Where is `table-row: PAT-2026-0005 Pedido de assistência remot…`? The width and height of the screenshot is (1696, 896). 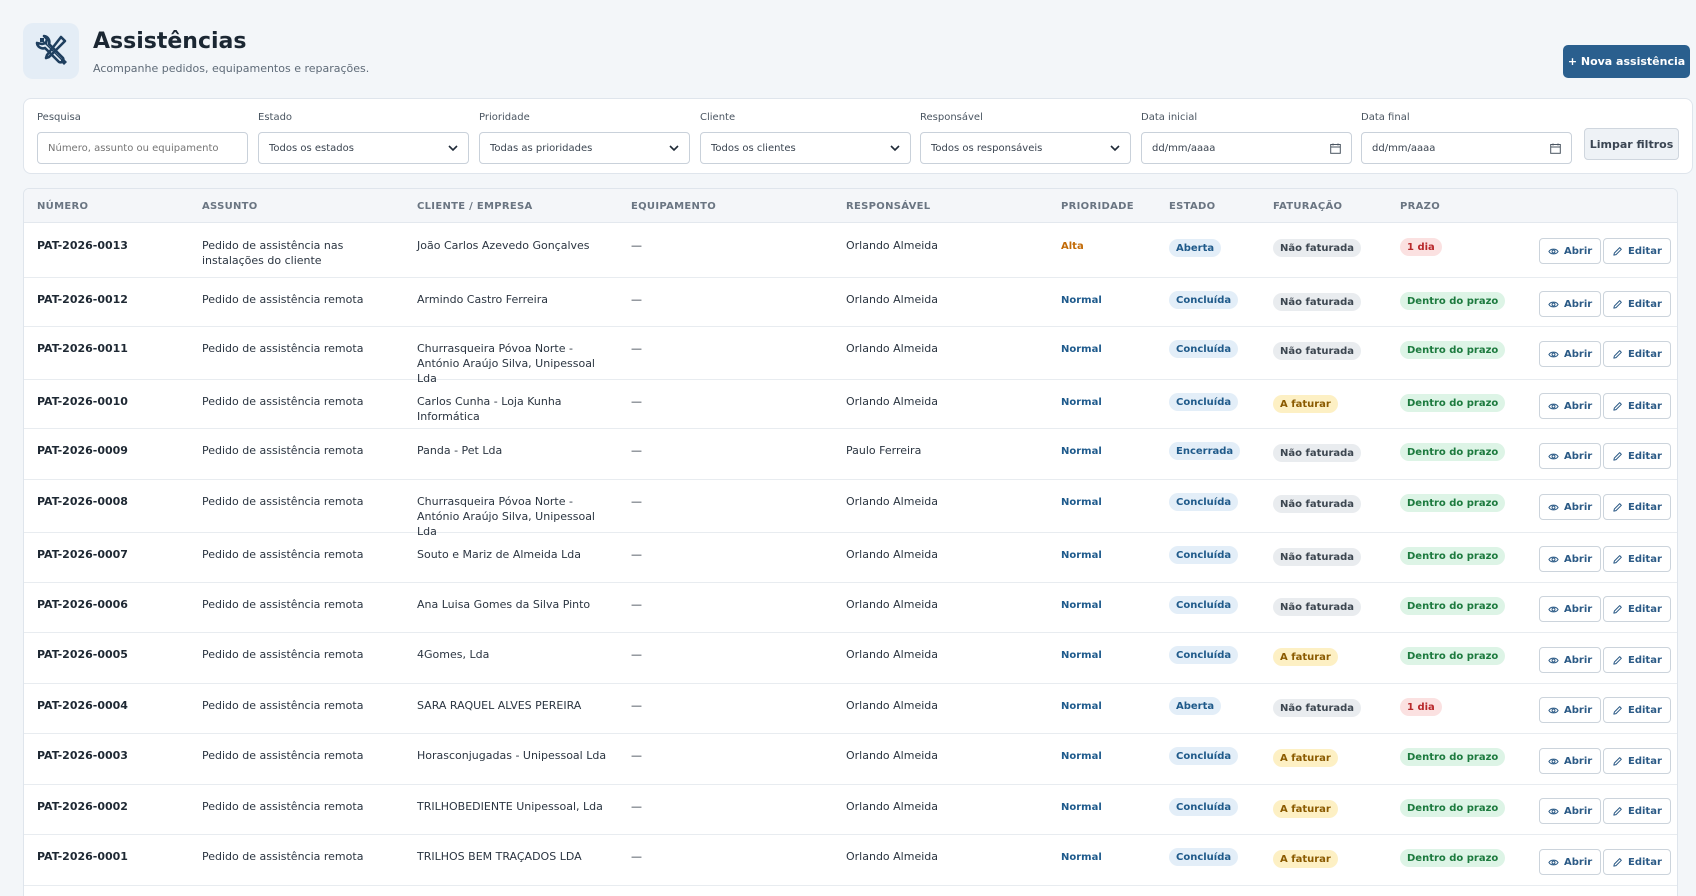 table-row: PAT-2026-0005 Pedido de assistência remot… is located at coordinates (850, 658).